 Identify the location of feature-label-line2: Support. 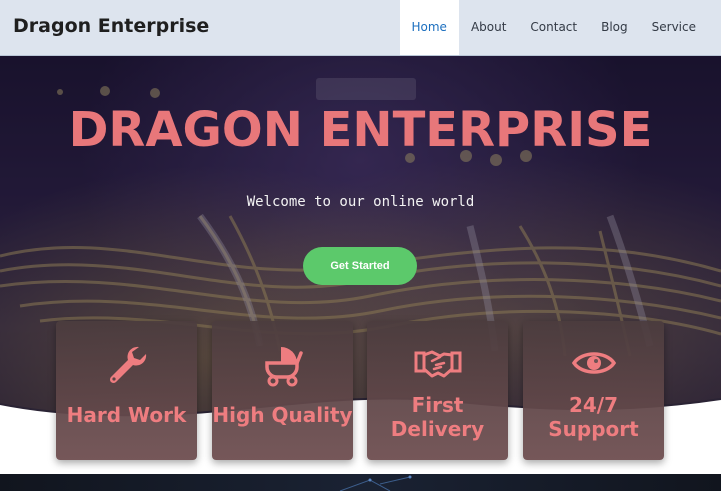
(593, 429).